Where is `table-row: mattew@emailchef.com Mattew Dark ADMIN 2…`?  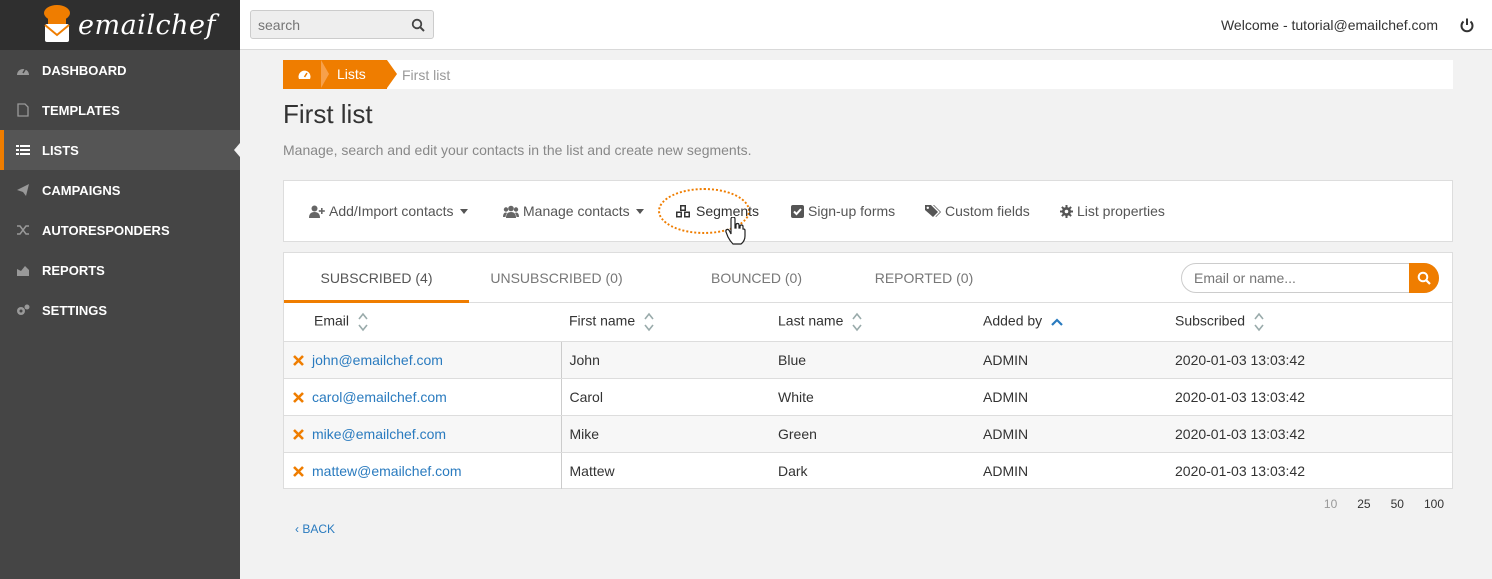
table-row: mattew@emailchef.com Mattew Dark ADMIN 2… is located at coordinates (868, 470).